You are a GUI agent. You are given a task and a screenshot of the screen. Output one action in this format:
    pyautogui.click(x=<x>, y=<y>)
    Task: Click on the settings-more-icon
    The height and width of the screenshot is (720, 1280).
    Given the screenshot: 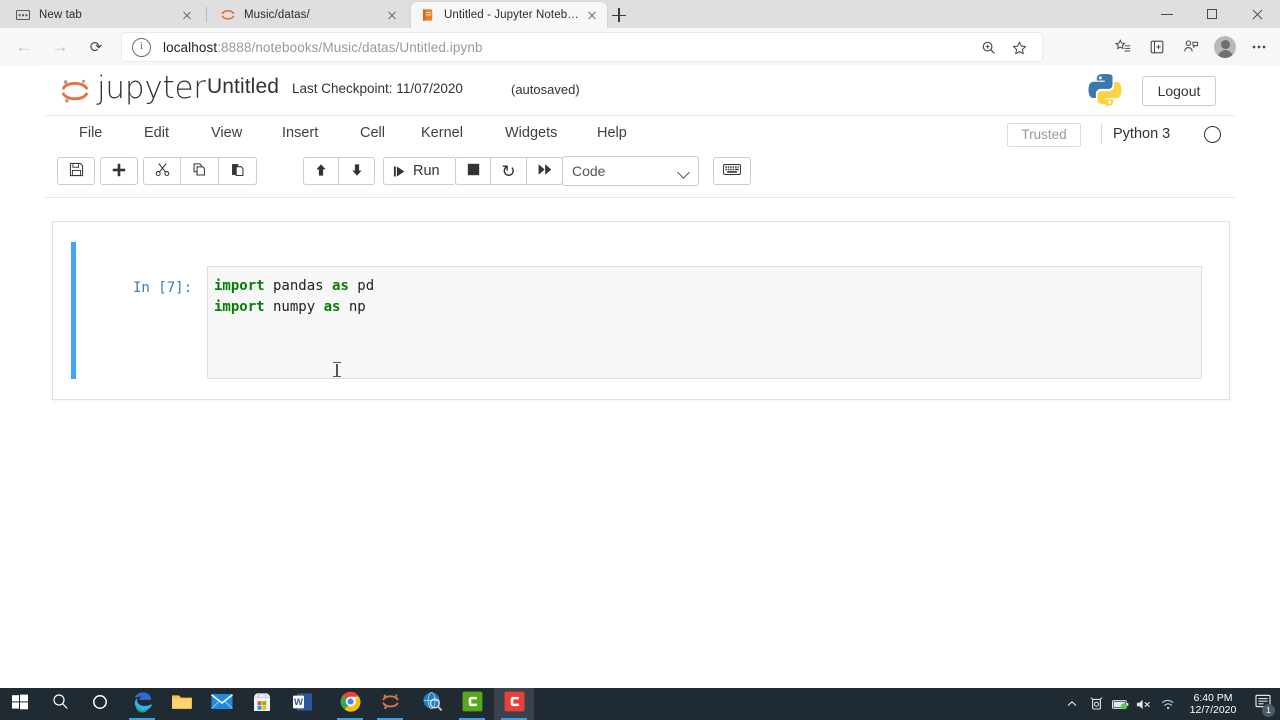 What is the action you would take?
    pyautogui.click(x=1259, y=47)
    